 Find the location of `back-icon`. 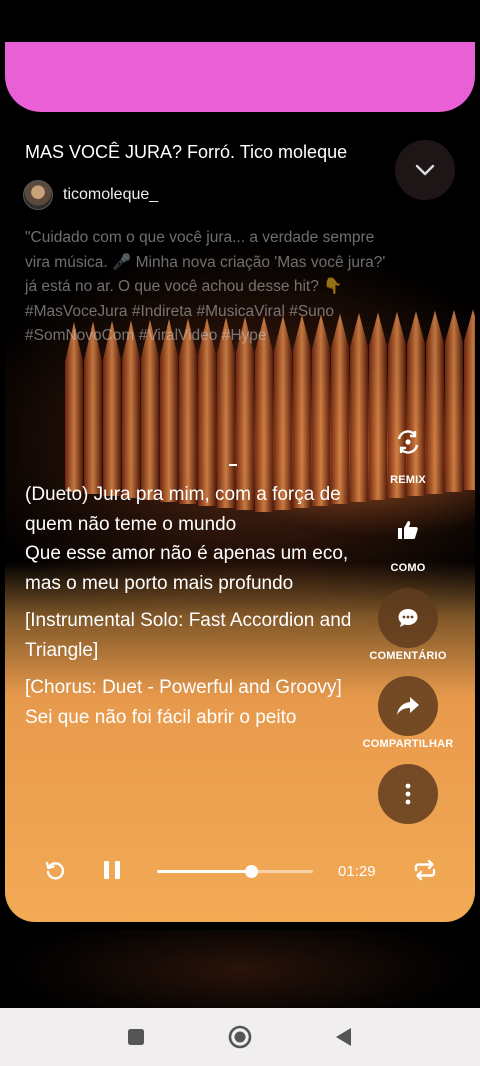

back-icon is located at coordinates (343, 1037).